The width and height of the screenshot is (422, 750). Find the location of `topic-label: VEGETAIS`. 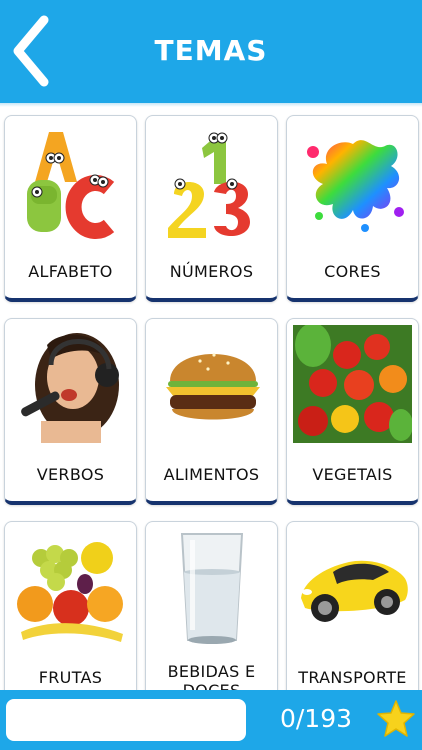

topic-label: VEGETAIS is located at coordinates (352, 474).